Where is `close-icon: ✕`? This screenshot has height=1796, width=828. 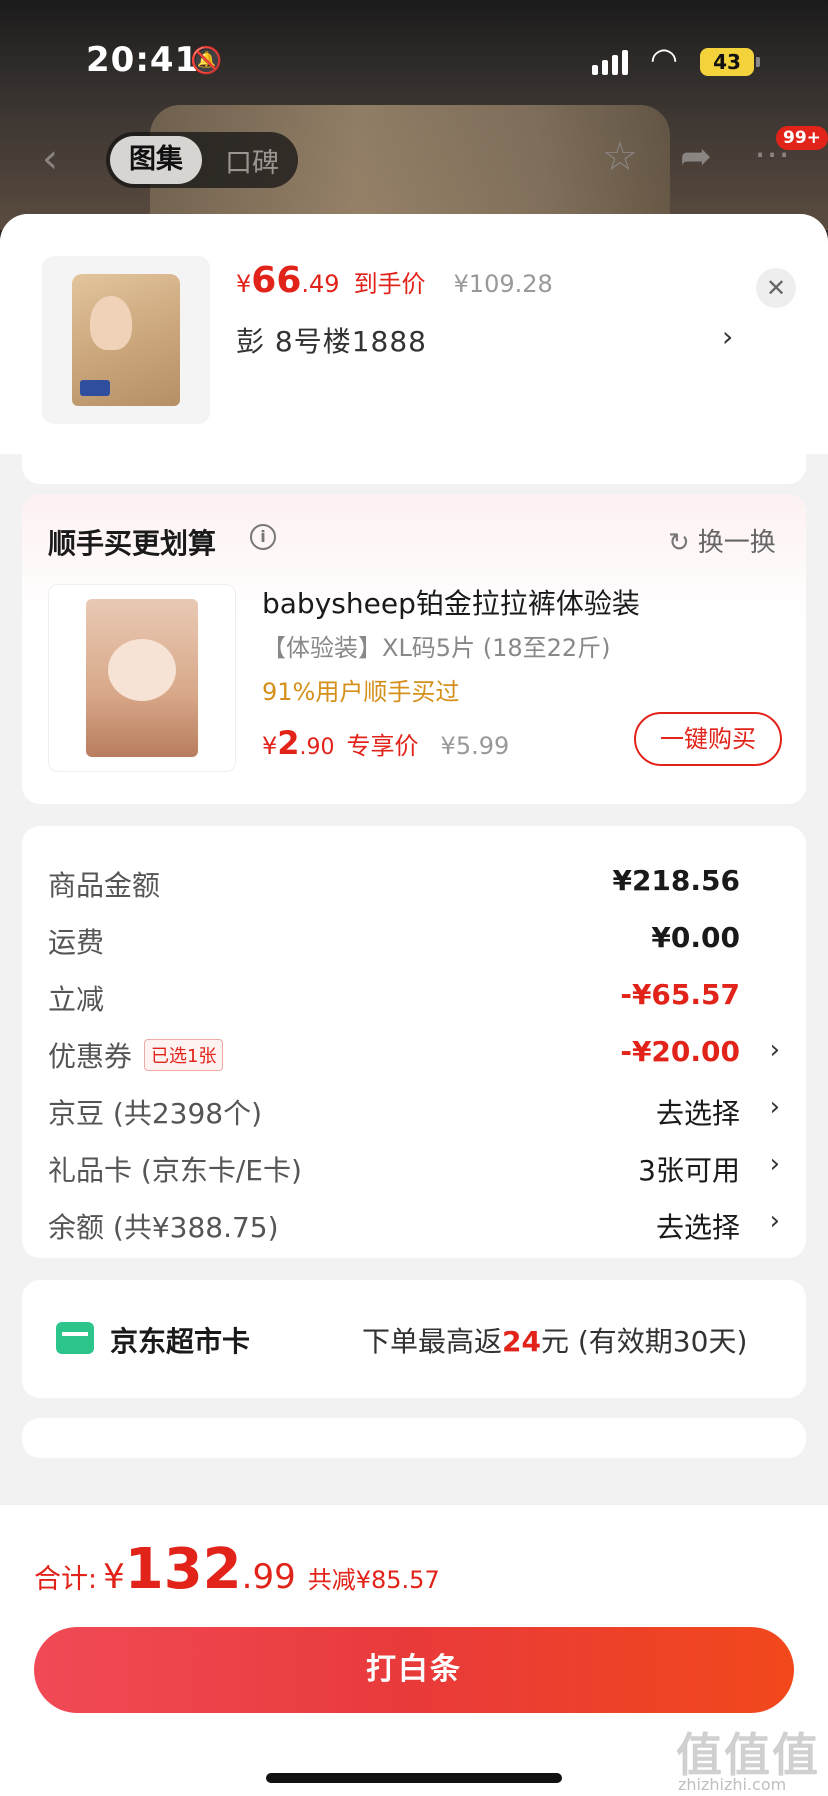
close-icon: ✕ is located at coordinates (776, 288).